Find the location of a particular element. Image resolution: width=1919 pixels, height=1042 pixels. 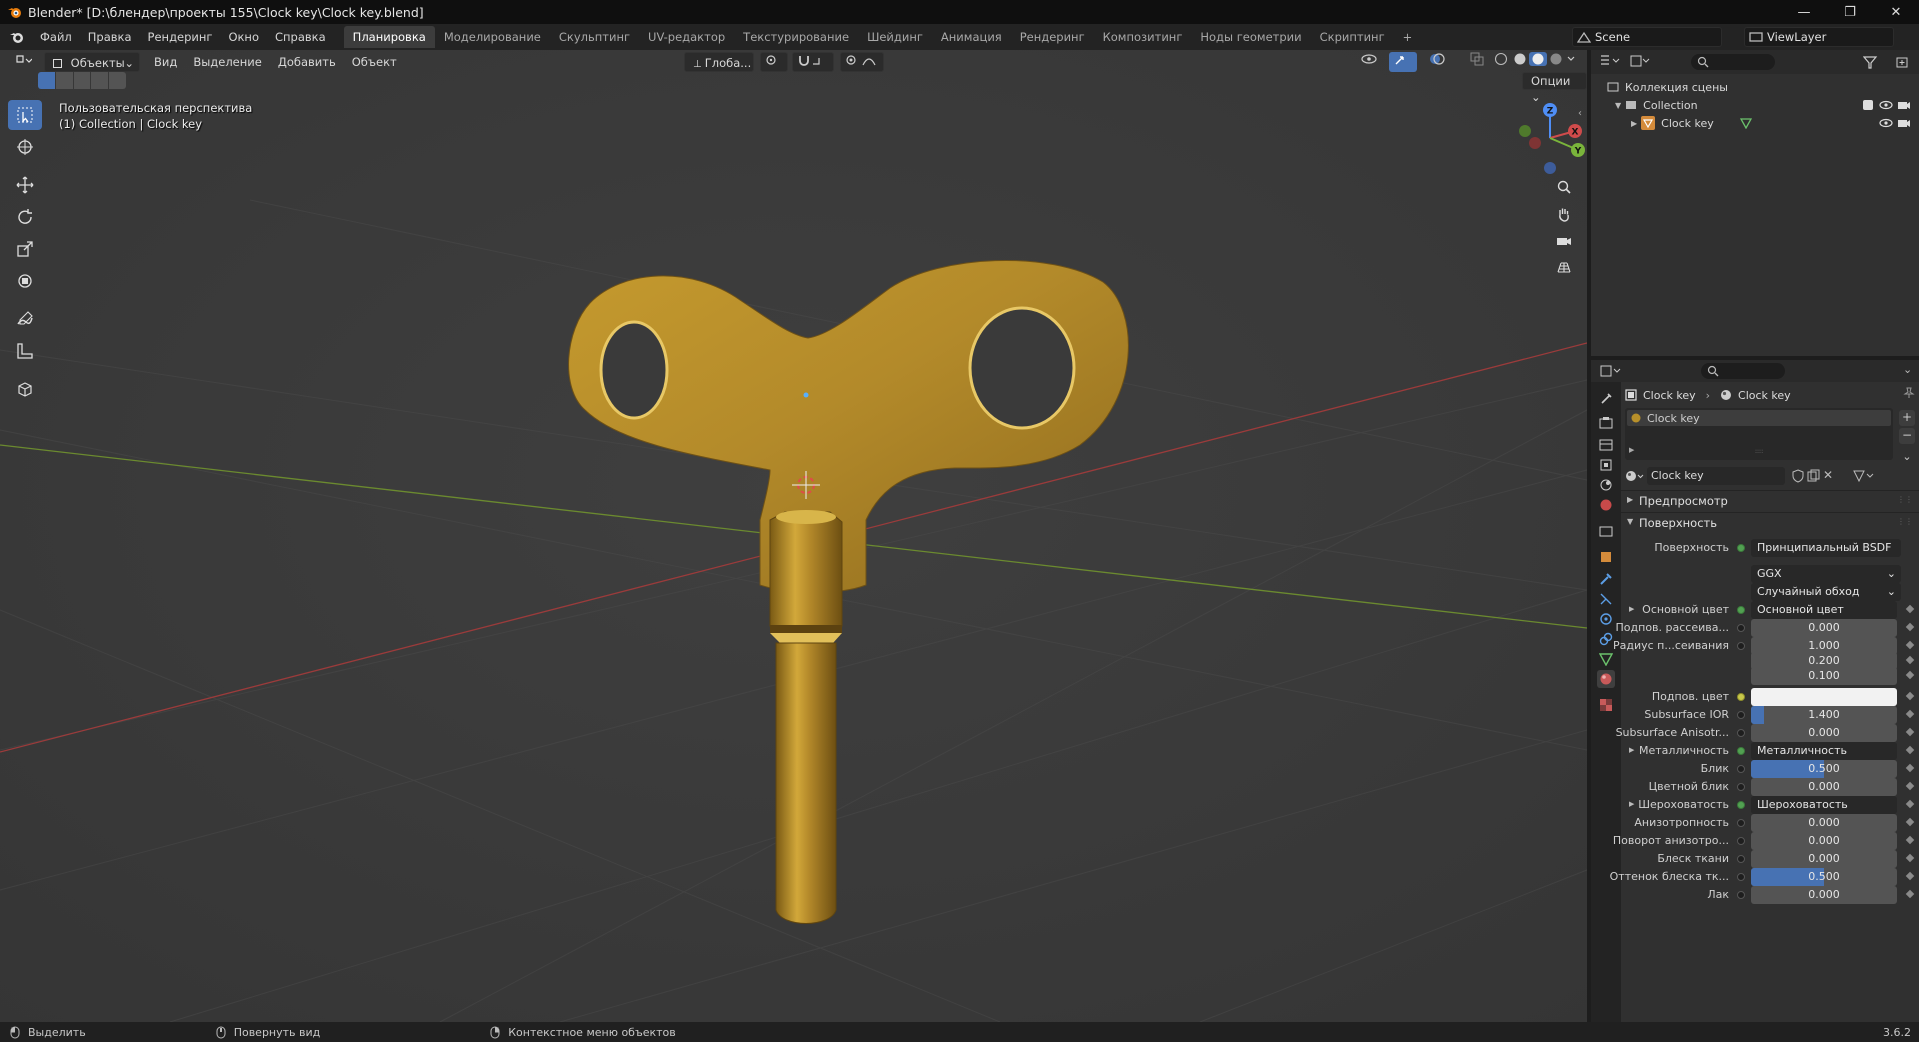

mesh-data-tab-icon is located at coordinates (1606, 659).